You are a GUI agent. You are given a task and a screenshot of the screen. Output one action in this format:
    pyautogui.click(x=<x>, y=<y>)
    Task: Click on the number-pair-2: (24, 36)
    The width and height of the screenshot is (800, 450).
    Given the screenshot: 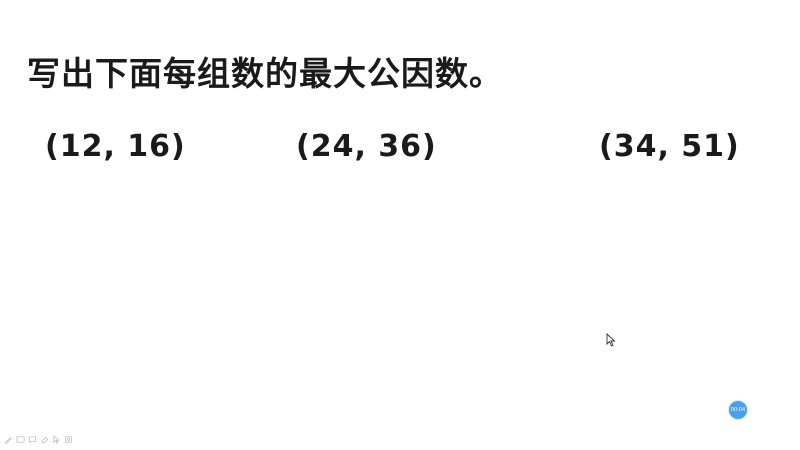 What is the action you would take?
    pyautogui.click(x=366, y=146)
    